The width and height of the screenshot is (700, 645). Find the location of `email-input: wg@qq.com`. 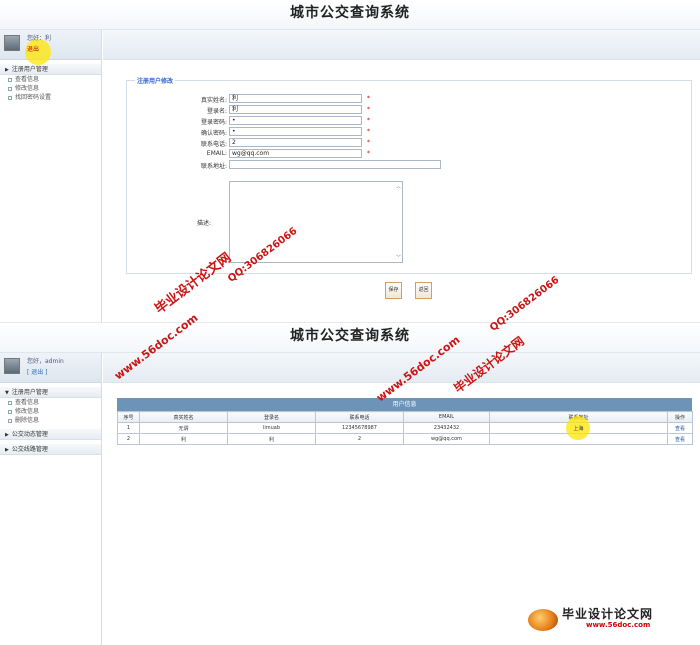

email-input: wg@qq.com is located at coordinates (295, 153).